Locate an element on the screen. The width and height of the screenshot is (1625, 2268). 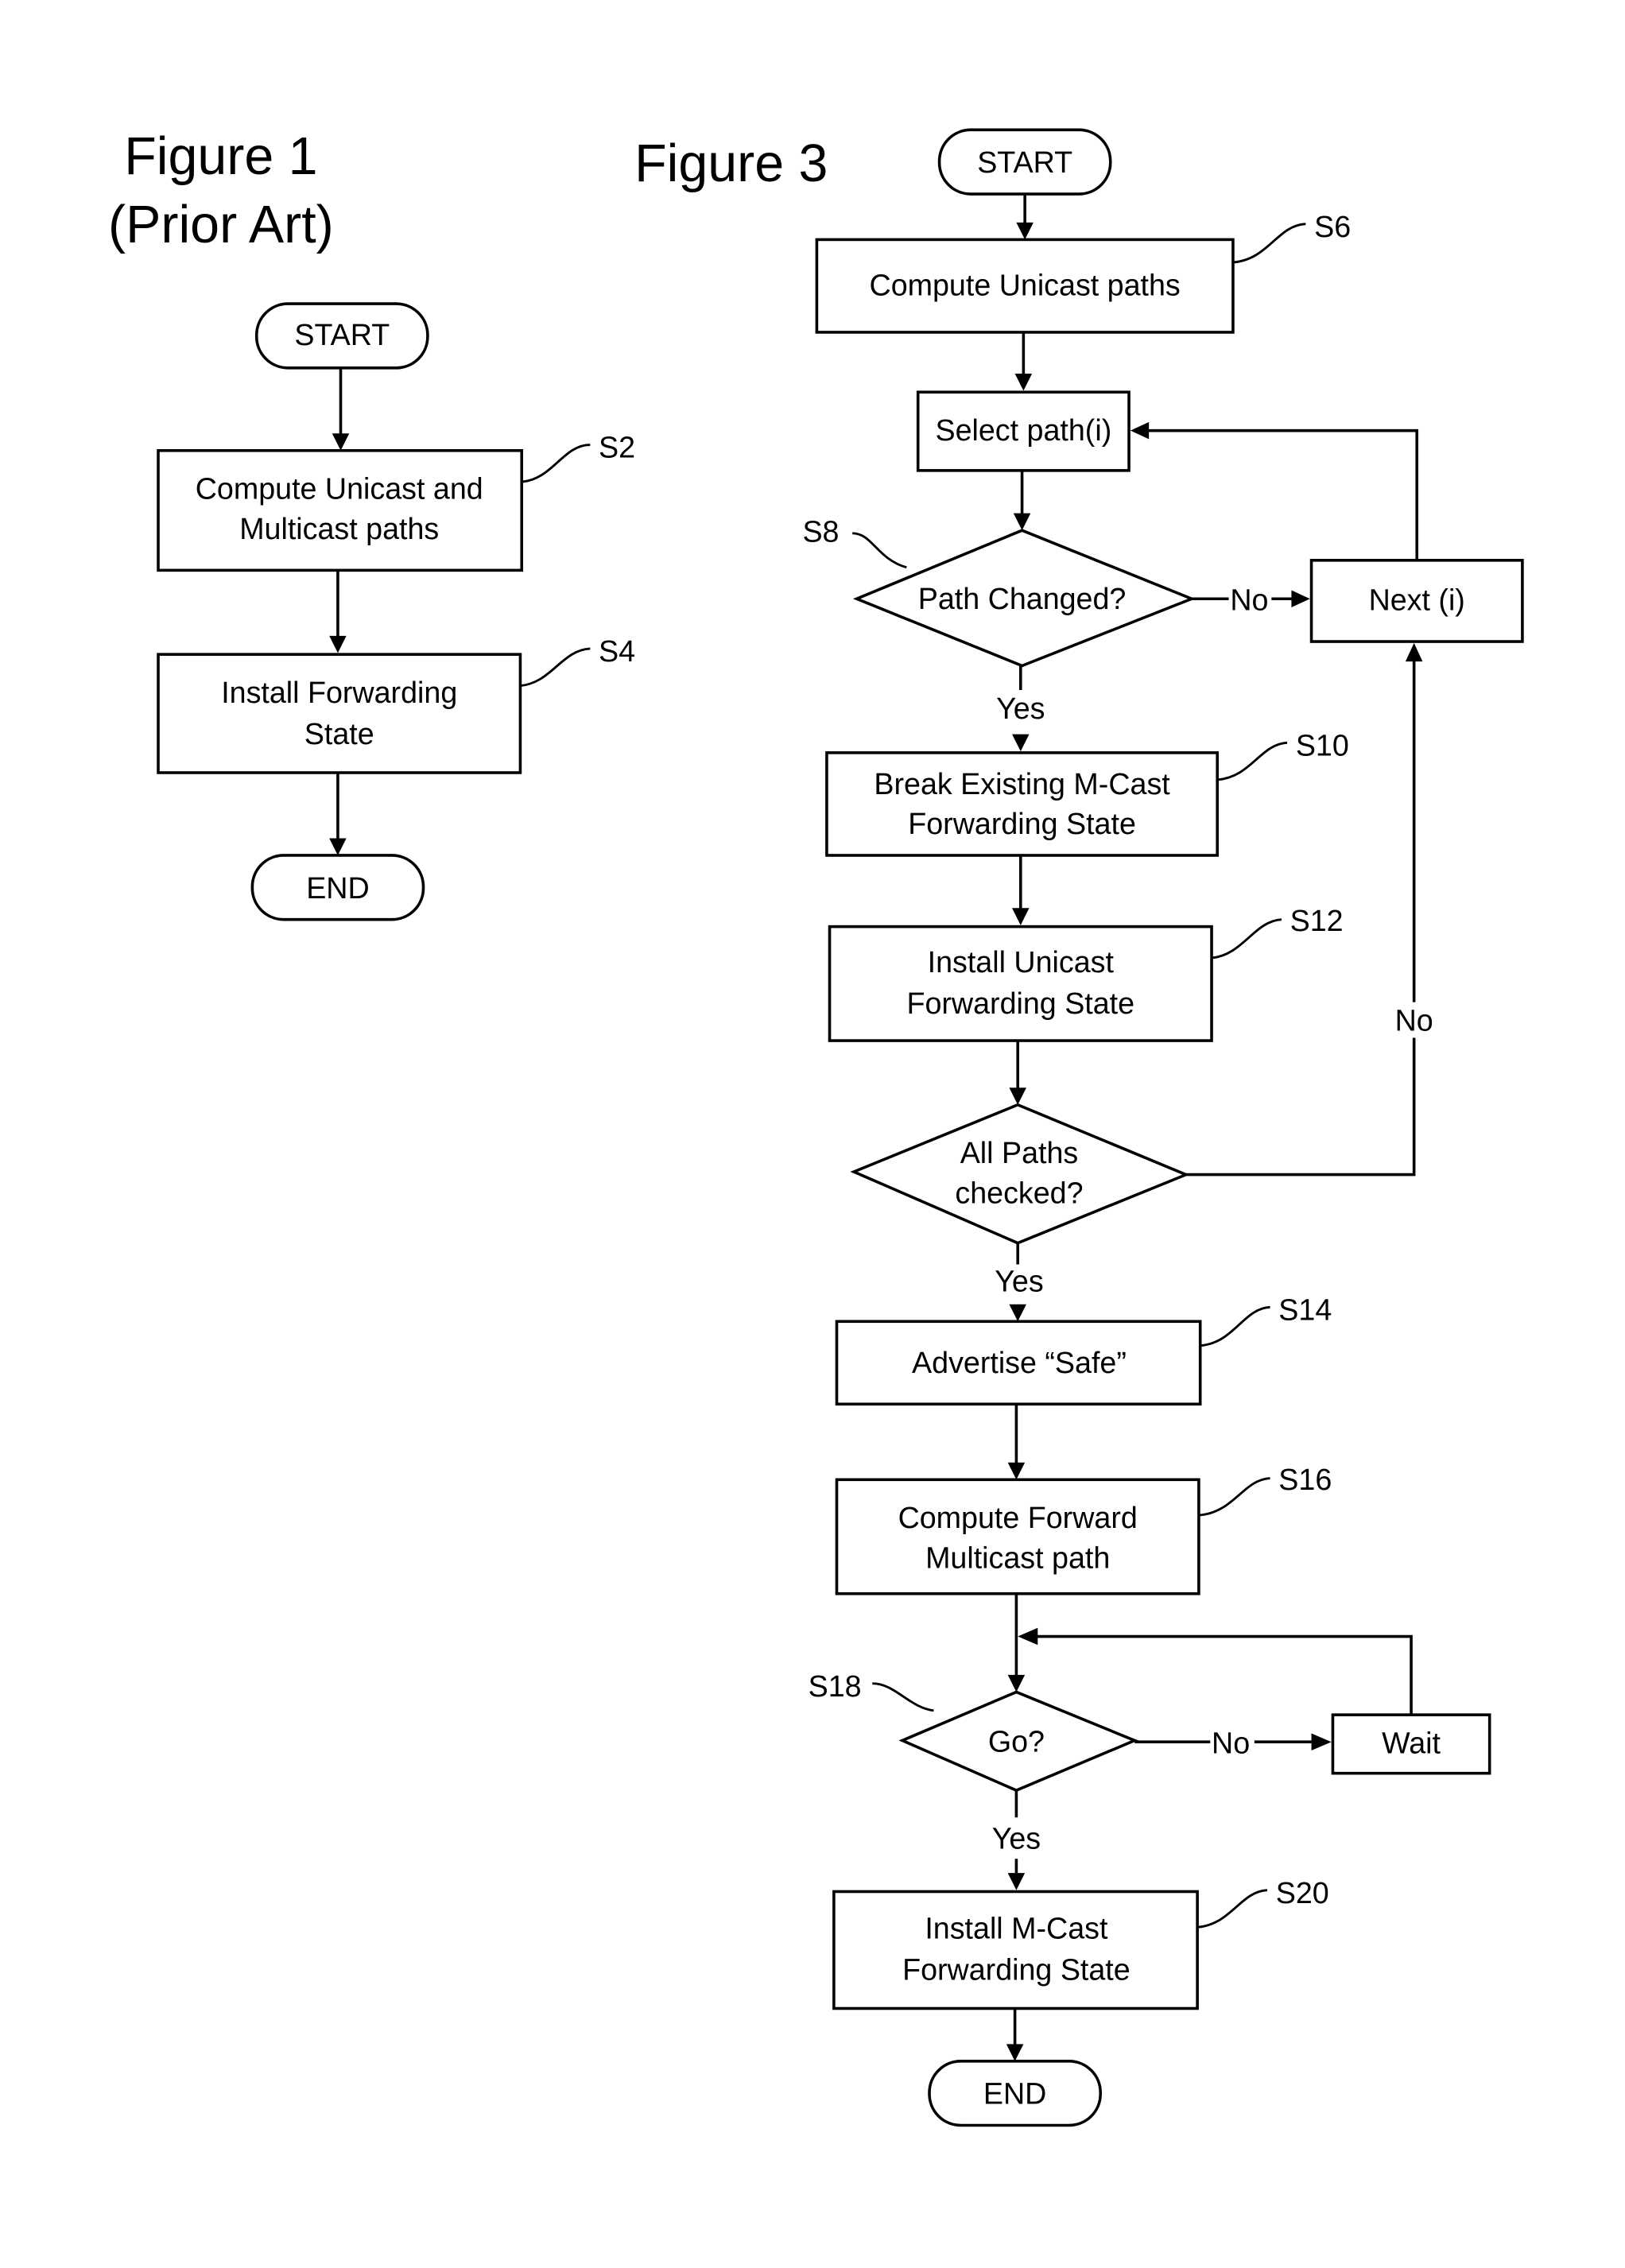
fig1-step-s4 is located at coordinates (339, 714).